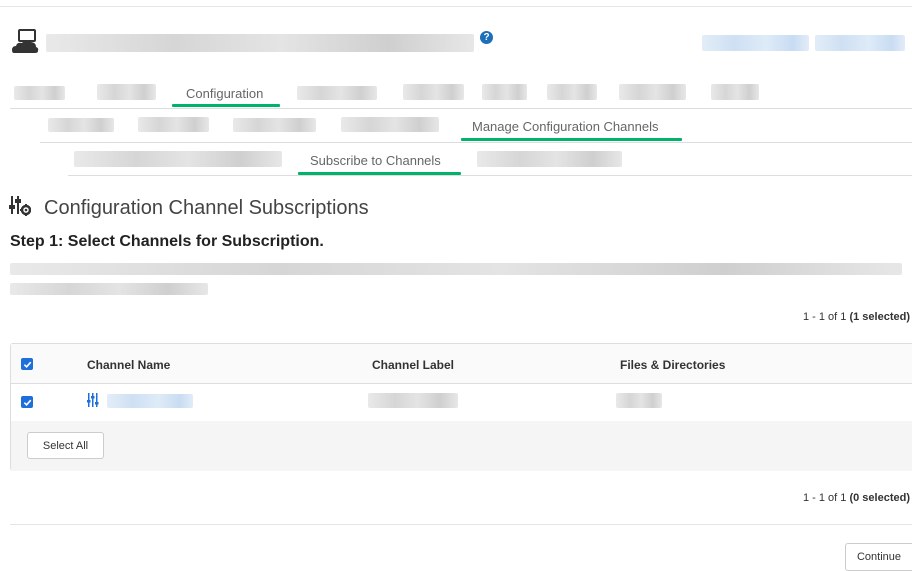 The height and width of the screenshot is (571, 912). I want to click on pagination-top: 1 - 1 of 1 (1 selected), so click(856, 317).